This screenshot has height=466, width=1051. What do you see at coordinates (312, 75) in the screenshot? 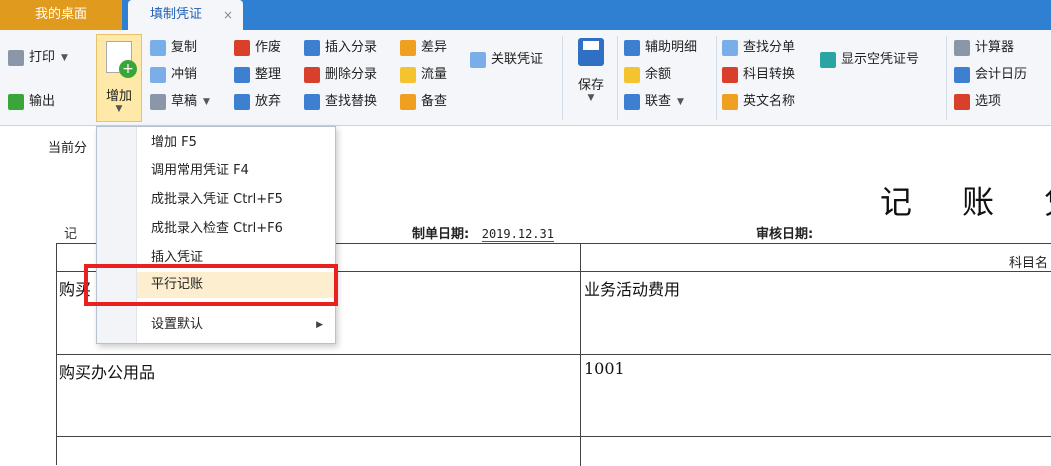
I see `delete-entry-icon` at bounding box center [312, 75].